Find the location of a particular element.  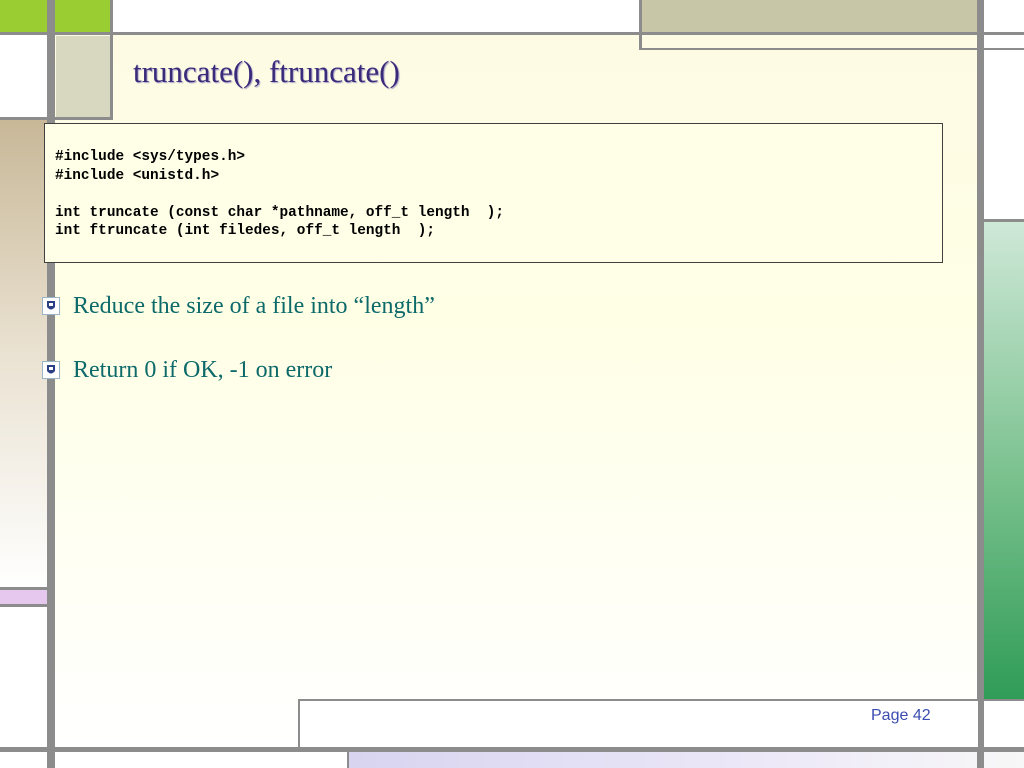

bullet-item: Reduce the size of a file into “length” is located at coordinates (238, 306).